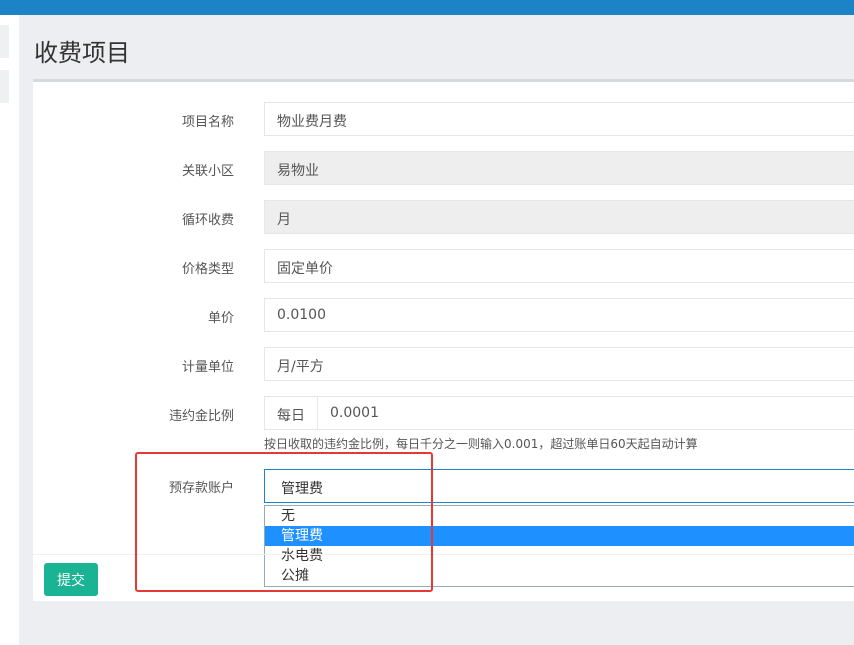 Image resolution: width=854 pixels, height=645 pixels. I want to click on unit-price-label: 单价, so click(220, 318).